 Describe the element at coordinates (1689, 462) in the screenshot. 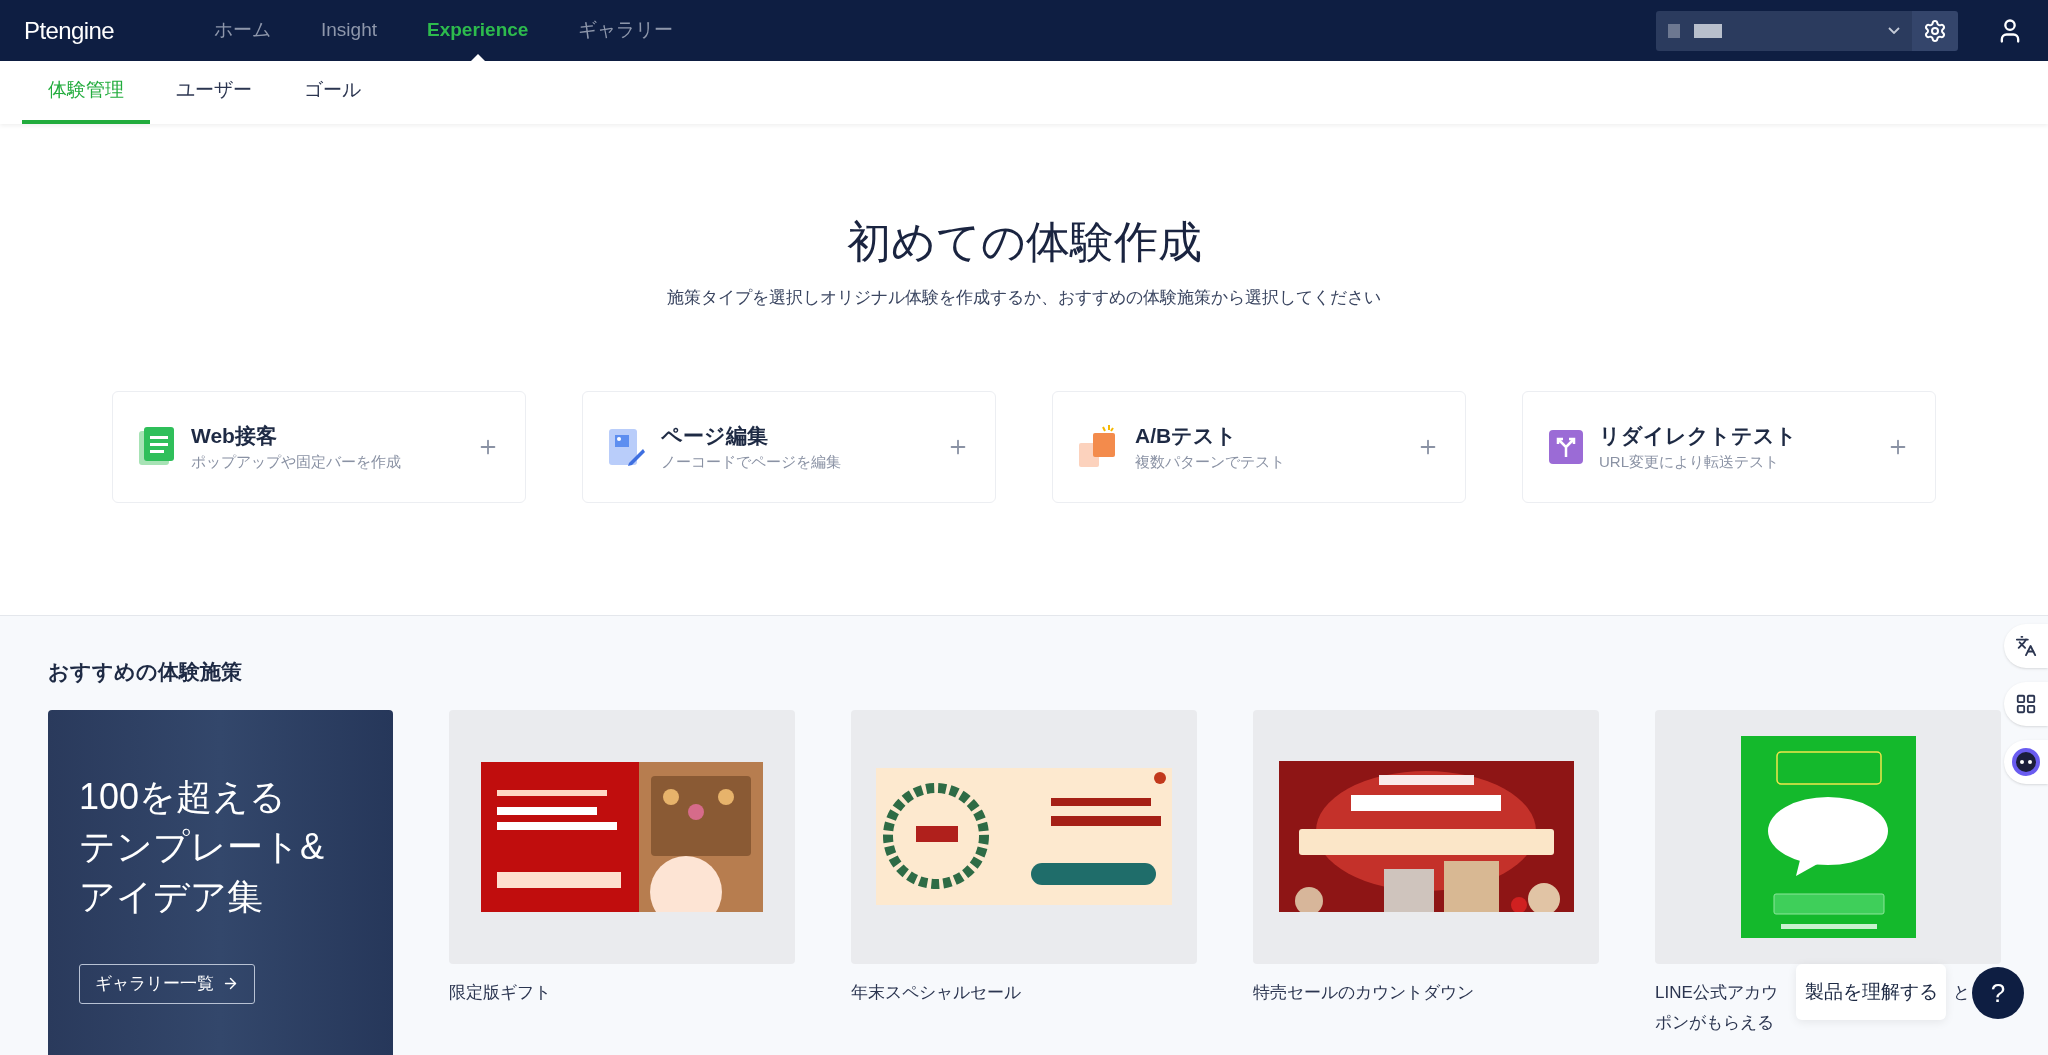

I see `card-description: URL変更により転送テスト` at that location.